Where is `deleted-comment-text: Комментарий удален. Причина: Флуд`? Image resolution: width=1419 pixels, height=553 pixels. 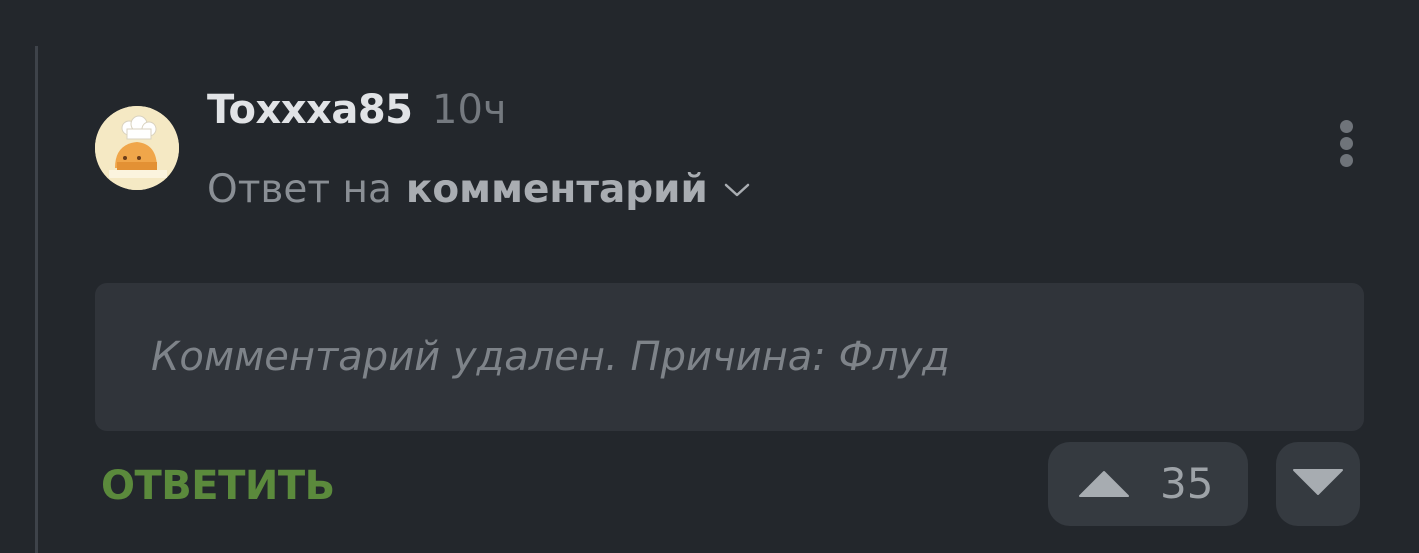 deleted-comment-text: Комментарий удален. Причина: Флуд is located at coordinates (550, 357).